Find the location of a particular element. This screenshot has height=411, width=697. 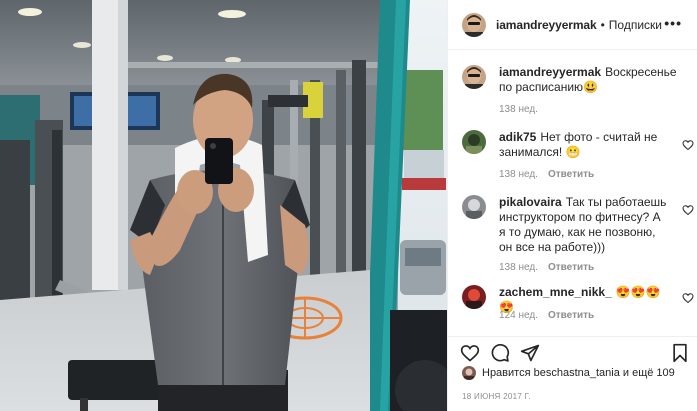

comment-meta: 138 нед. is located at coordinates (518, 109).